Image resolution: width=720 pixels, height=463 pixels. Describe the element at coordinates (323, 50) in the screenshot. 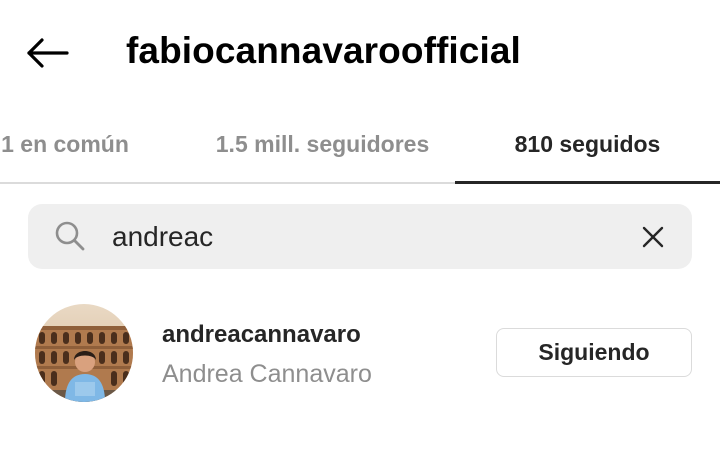

I see `page-title: fabiocannavaroofficial` at that location.